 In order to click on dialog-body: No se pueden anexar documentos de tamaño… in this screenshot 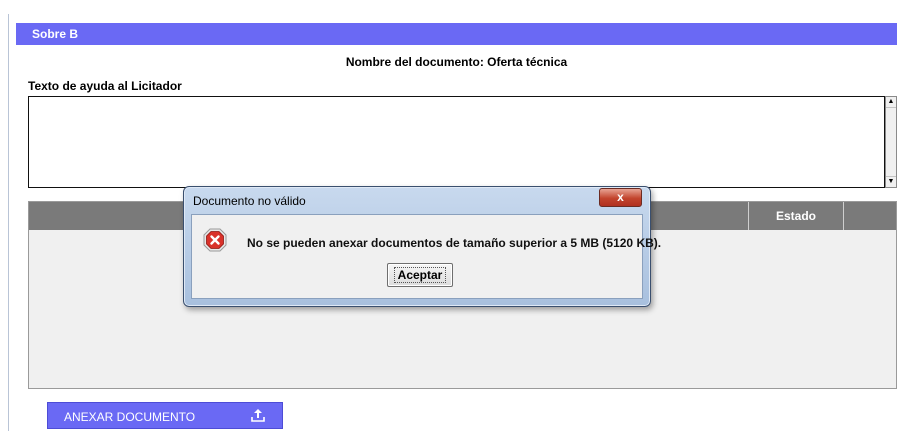, I will do `click(426, 256)`.